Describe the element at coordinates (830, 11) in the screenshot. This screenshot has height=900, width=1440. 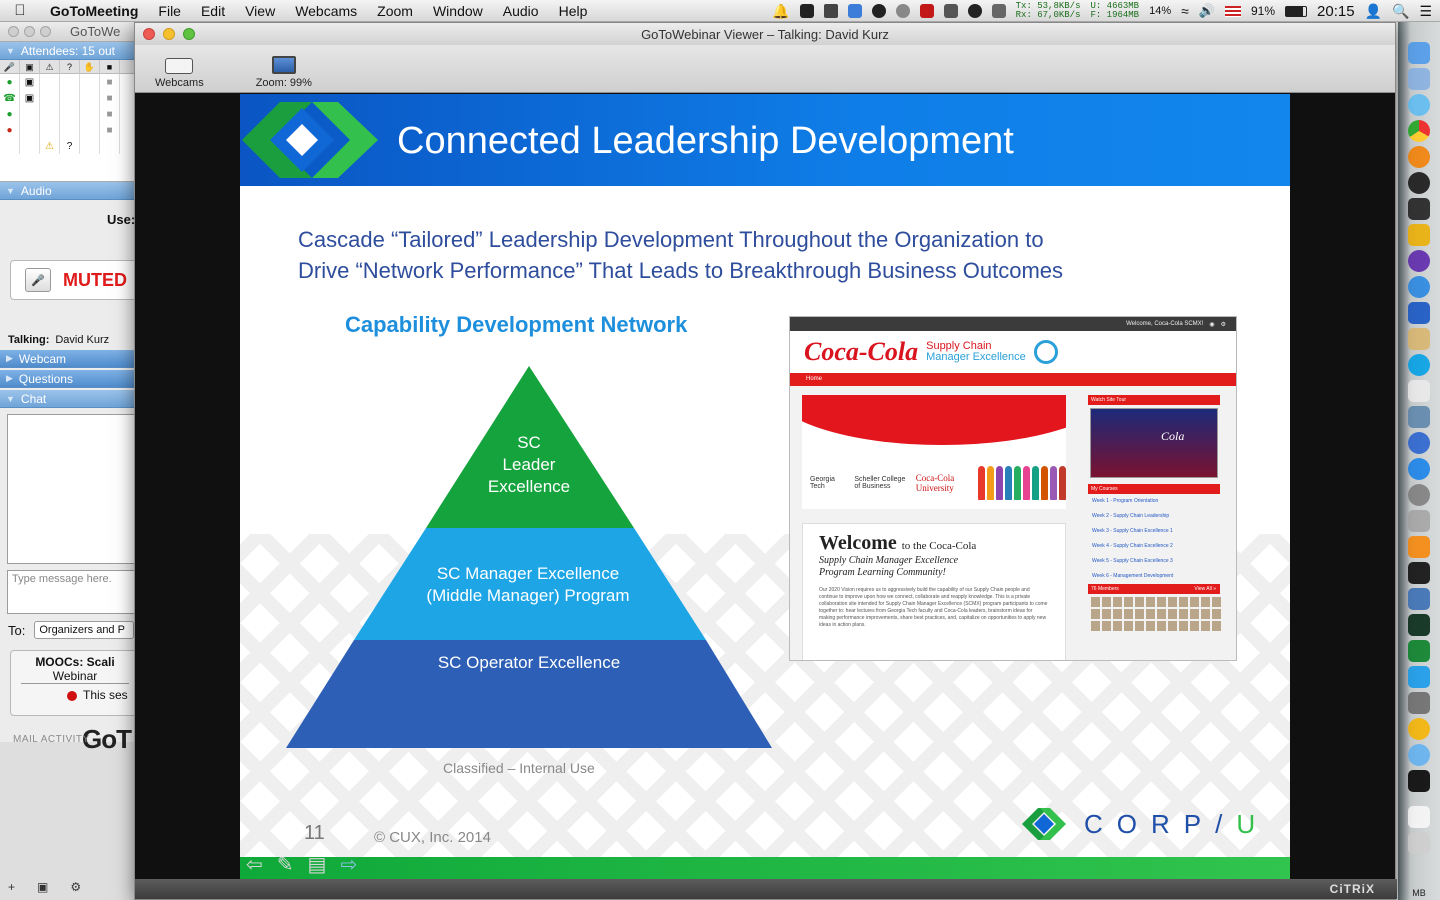
I see `drive-icon` at that location.